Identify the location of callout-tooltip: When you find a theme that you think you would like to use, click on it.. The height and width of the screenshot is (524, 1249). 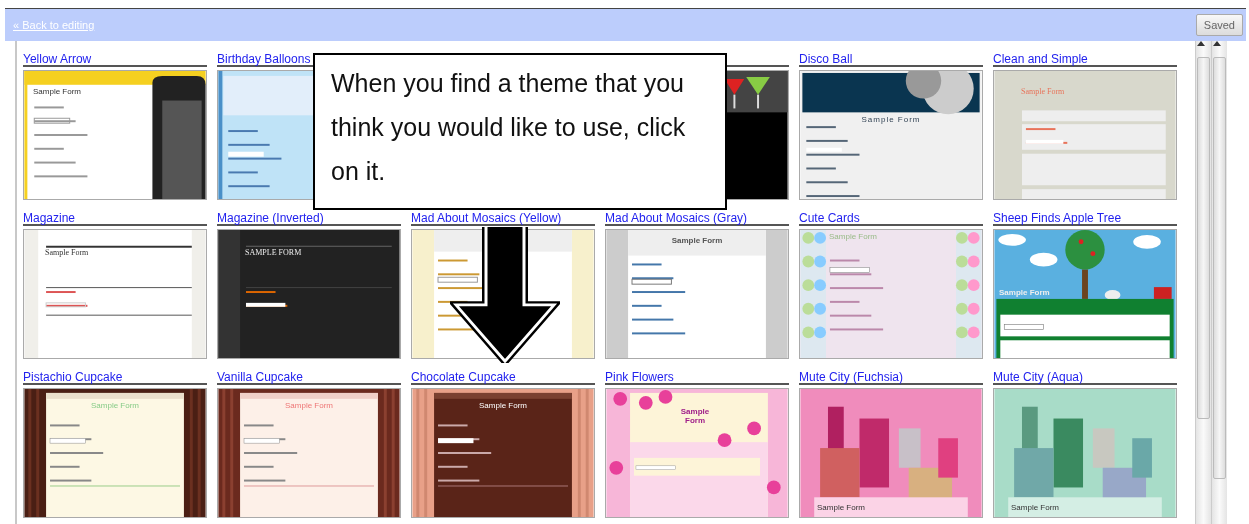
(520, 131).